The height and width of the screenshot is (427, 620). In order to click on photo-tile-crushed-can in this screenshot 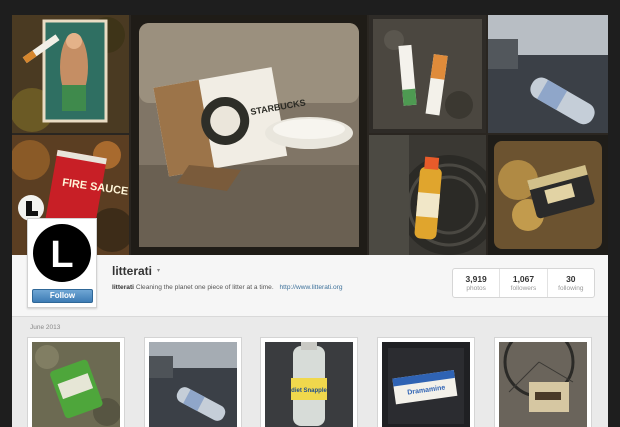, I will do `click(548, 195)`.